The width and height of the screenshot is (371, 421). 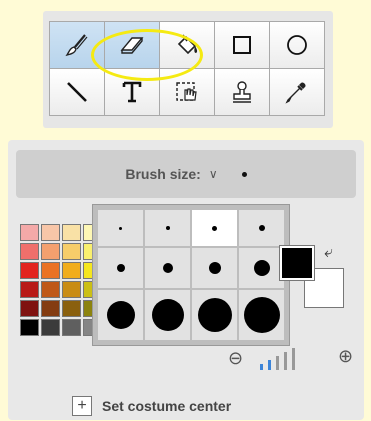 I want to click on brush-size-label: Brush size:, so click(x=163, y=174).